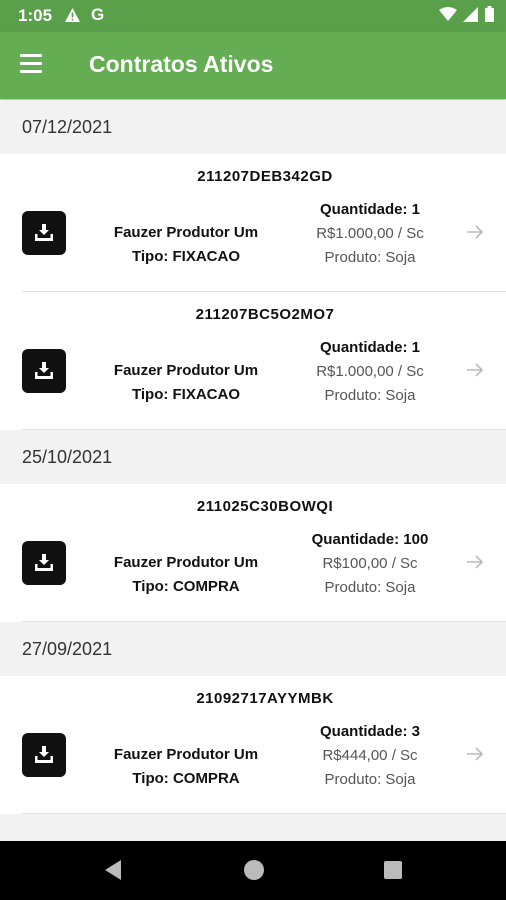  I want to click on status-bar: 1:05 G, so click(253, 16).